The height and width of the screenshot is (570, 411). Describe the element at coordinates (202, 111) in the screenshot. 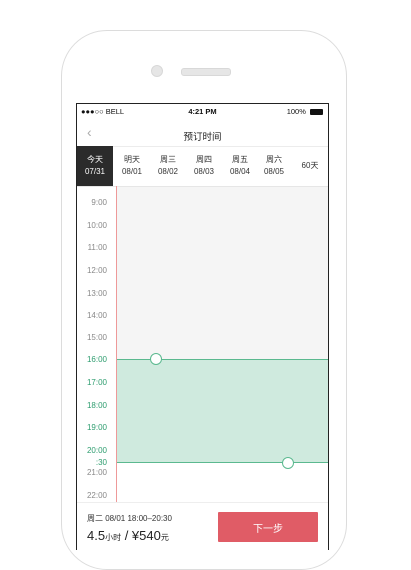

I see `status-bar: ●●●○○ BELL 4:21 PM 100%` at that location.